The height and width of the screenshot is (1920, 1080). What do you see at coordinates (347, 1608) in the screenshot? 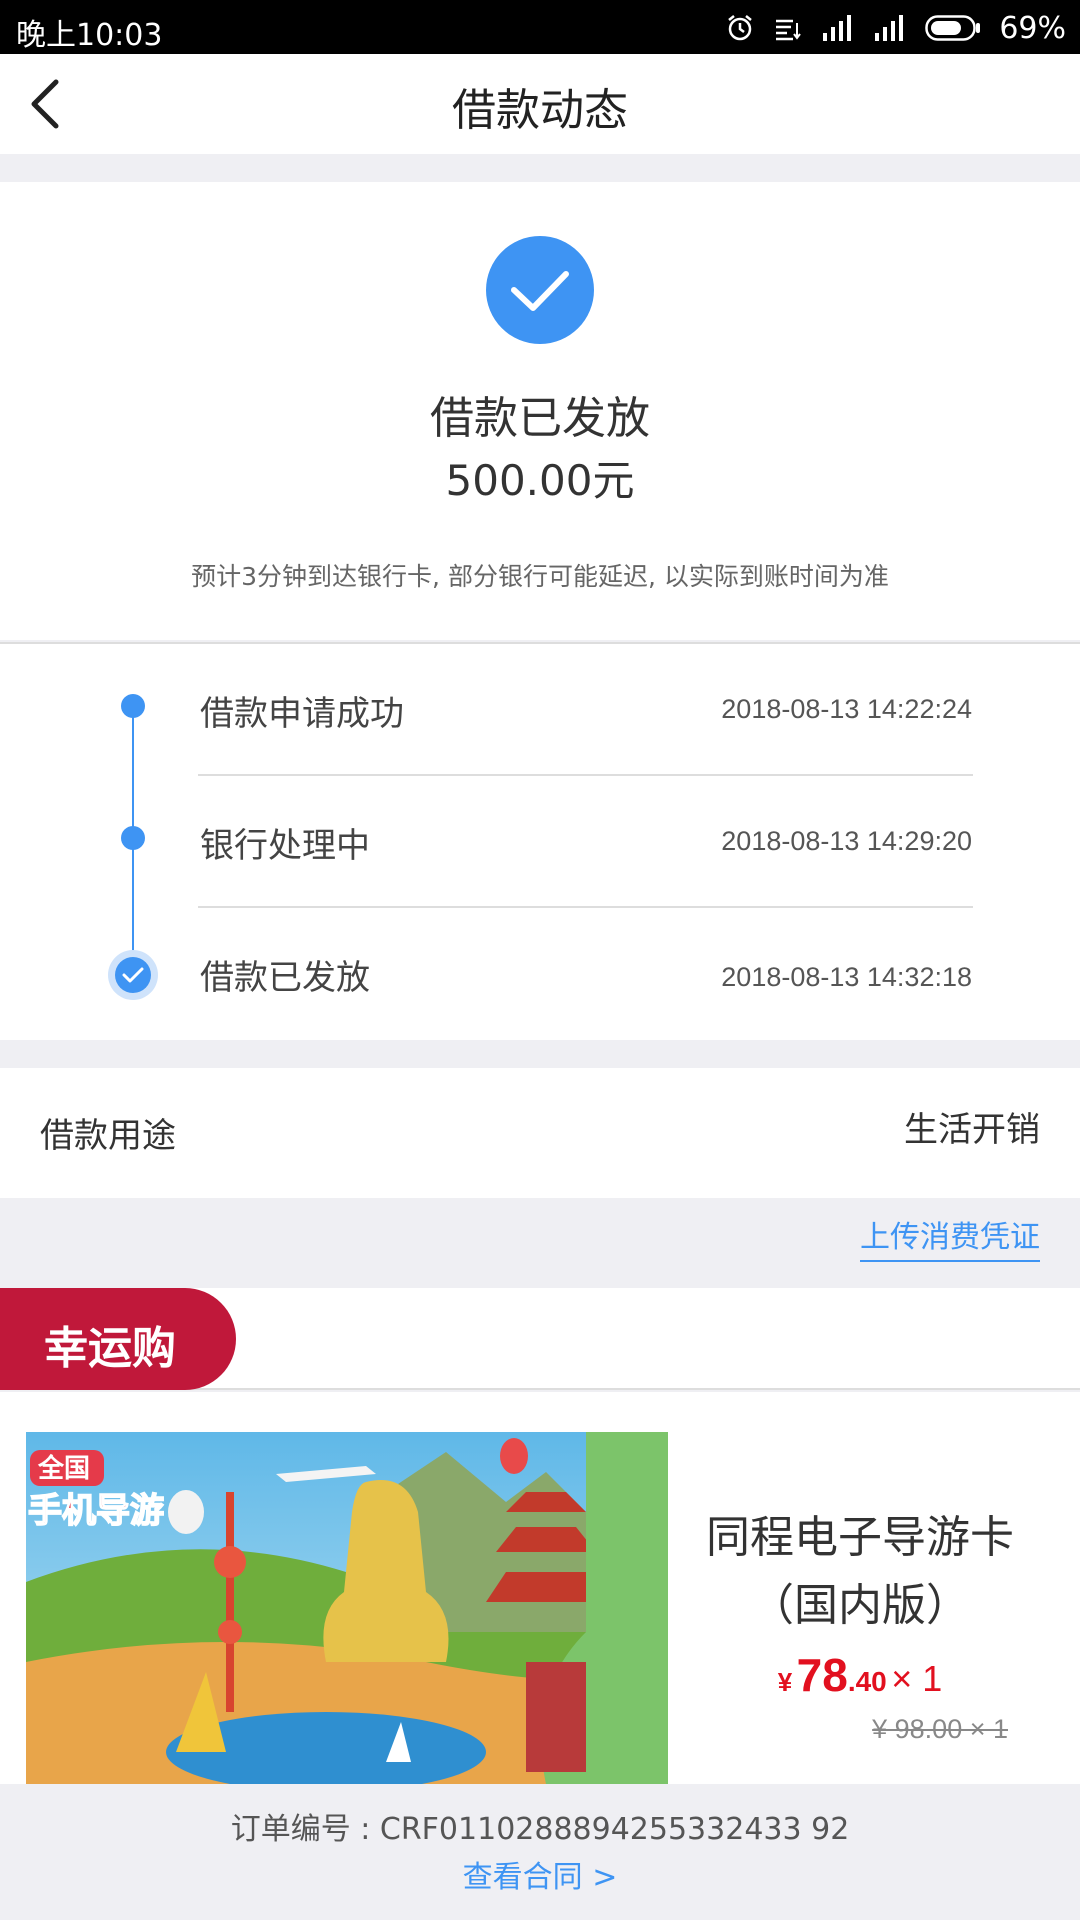
I see `product-image: 全国 手机导游` at bounding box center [347, 1608].